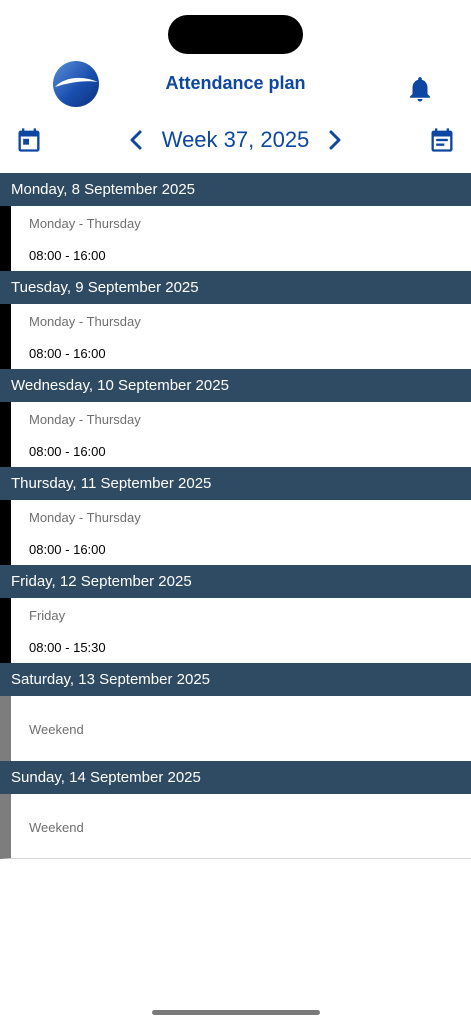 This screenshot has height=1024, width=471. Describe the element at coordinates (235, 385) in the screenshot. I see `day-header: Wednesday, 10 September 2025` at that location.